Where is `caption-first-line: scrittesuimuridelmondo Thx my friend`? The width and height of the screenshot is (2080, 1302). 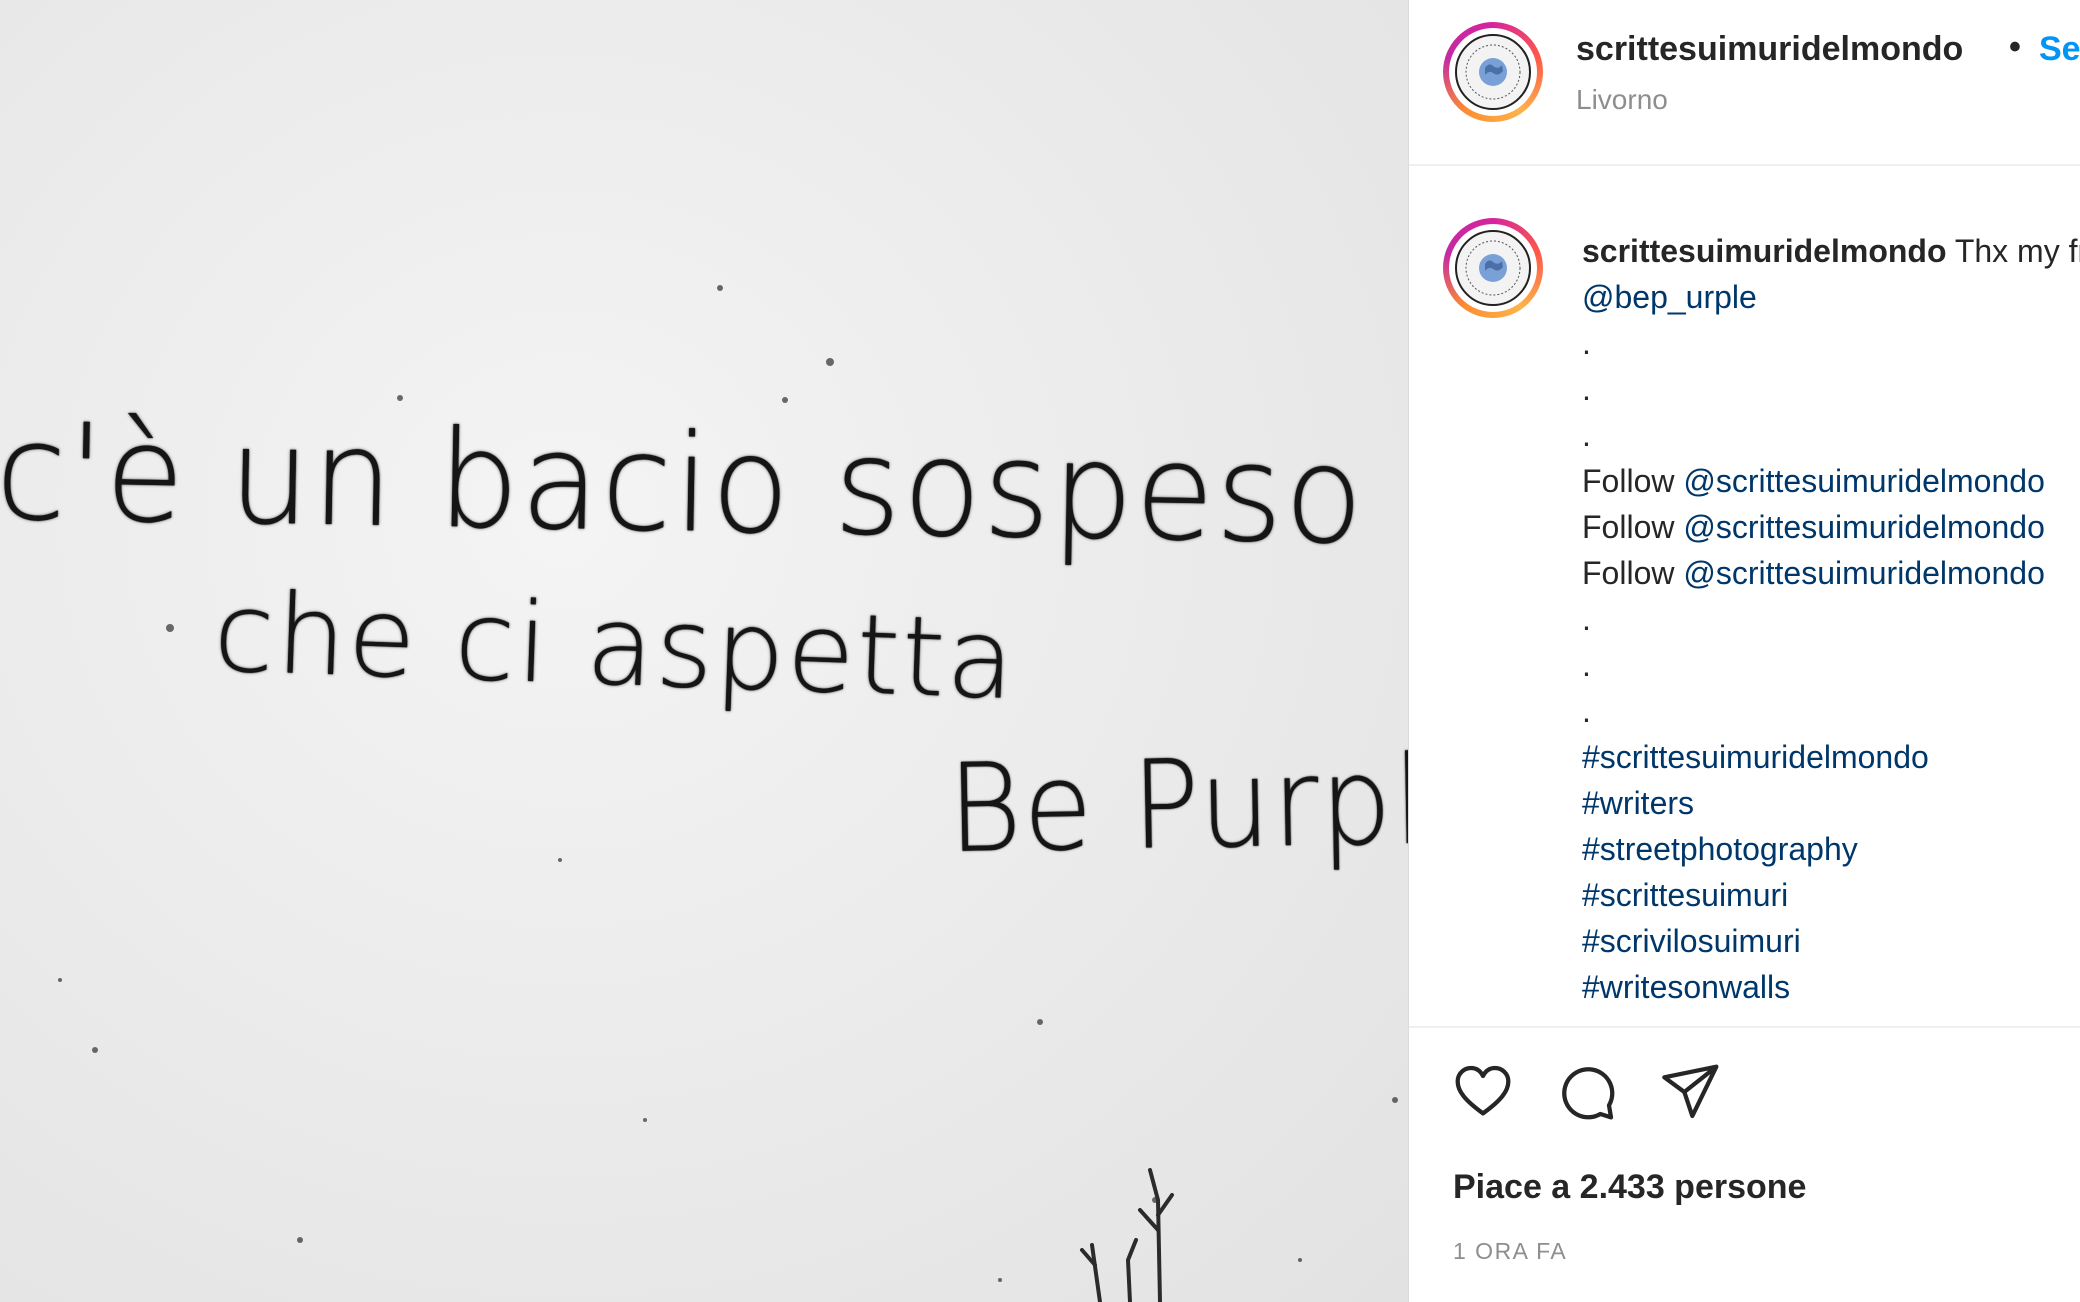
caption-first-line: scrittesuimuridelmondo Thx my friend is located at coordinates (1831, 251).